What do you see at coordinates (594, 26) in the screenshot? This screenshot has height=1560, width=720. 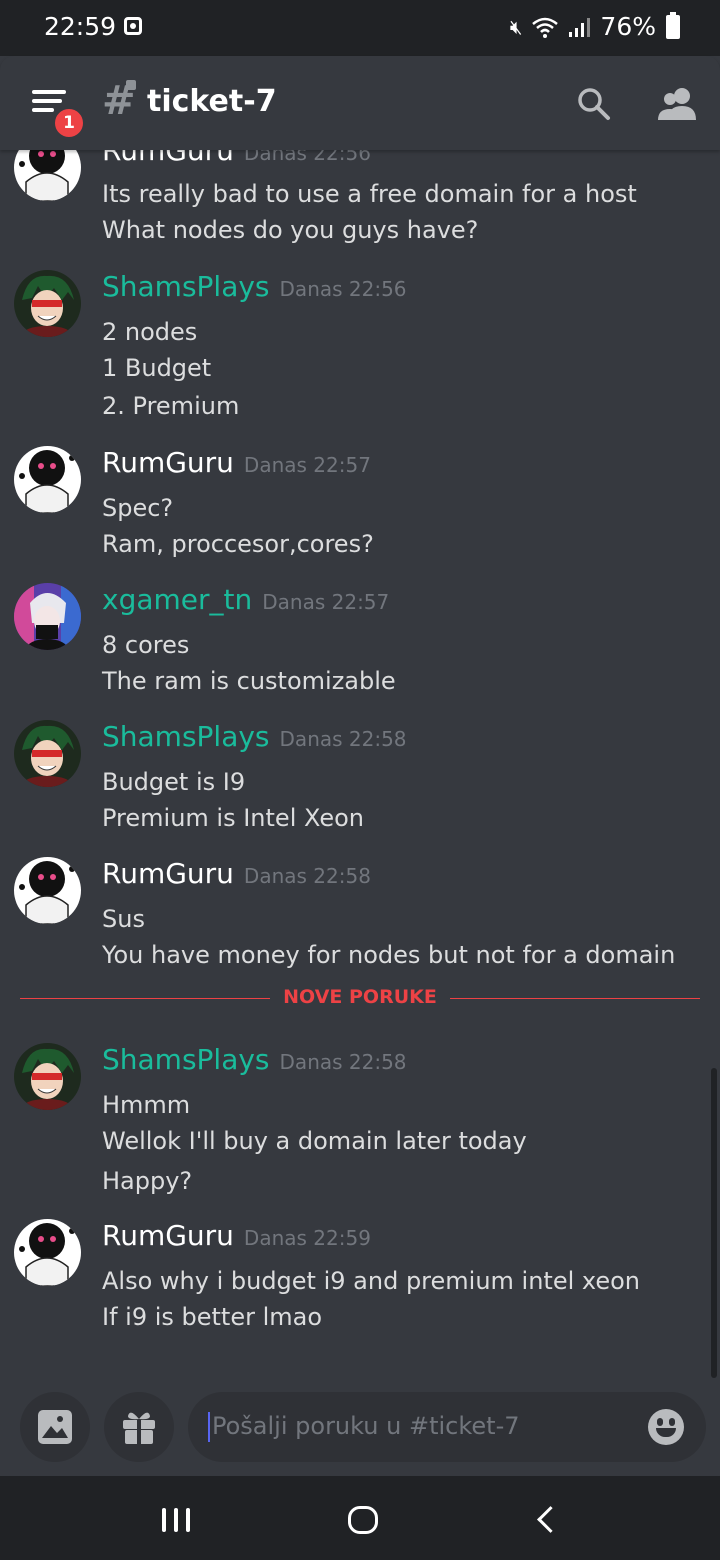 I see `status-icons: 🔇︎ 76%` at bounding box center [594, 26].